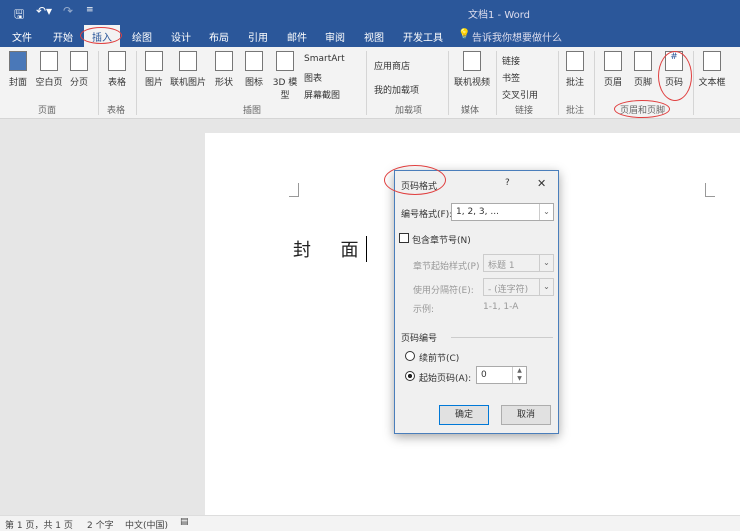 This screenshot has width=740, height=531. Describe the element at coordinates (501, 375) in the screenshot. I see `start-at-spinner: 0 ▲ ▼` at that location.